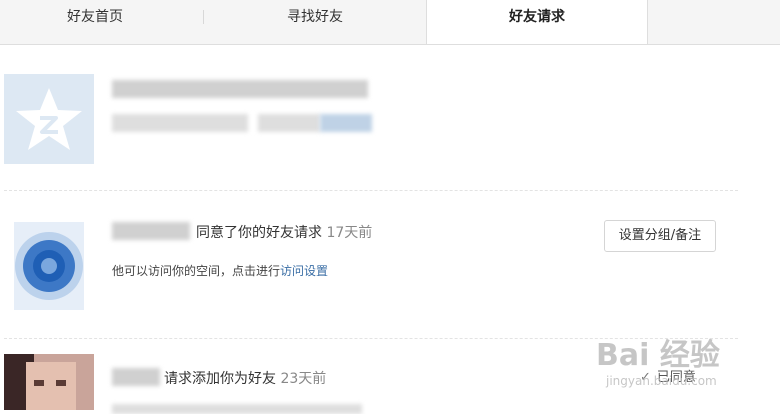  I want to click on blurred-note, so click(237, 409).